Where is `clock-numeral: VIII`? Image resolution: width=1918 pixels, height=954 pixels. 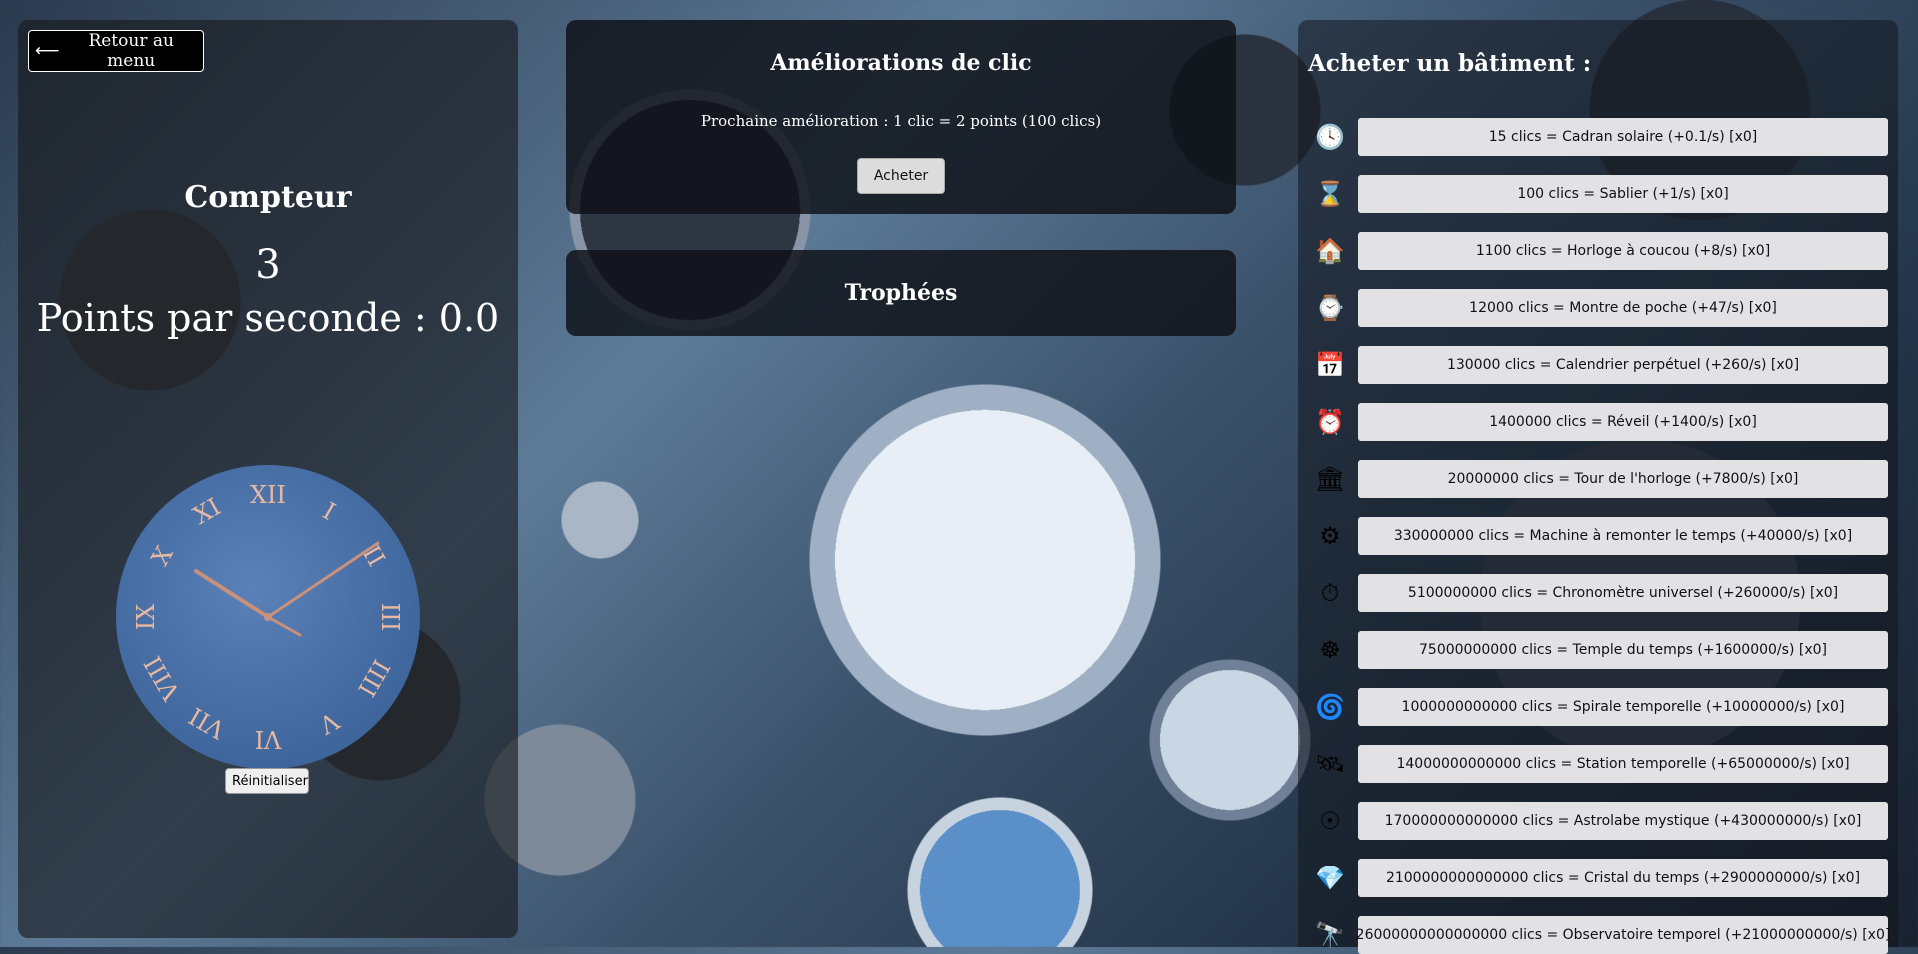 clock-numeral: VIII is located at coordinates (163, 678).